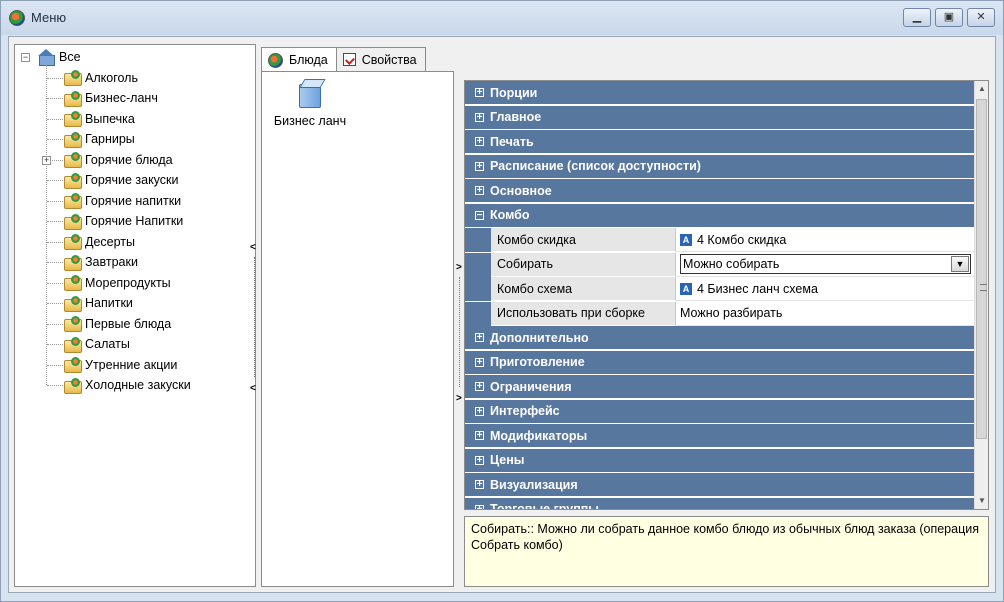 This screenshot has width=1004, height=602. What do you see at coordinates (310, 93) in the screenshot?
I see `dish-cube-icon` at bounding box center [310, 93].